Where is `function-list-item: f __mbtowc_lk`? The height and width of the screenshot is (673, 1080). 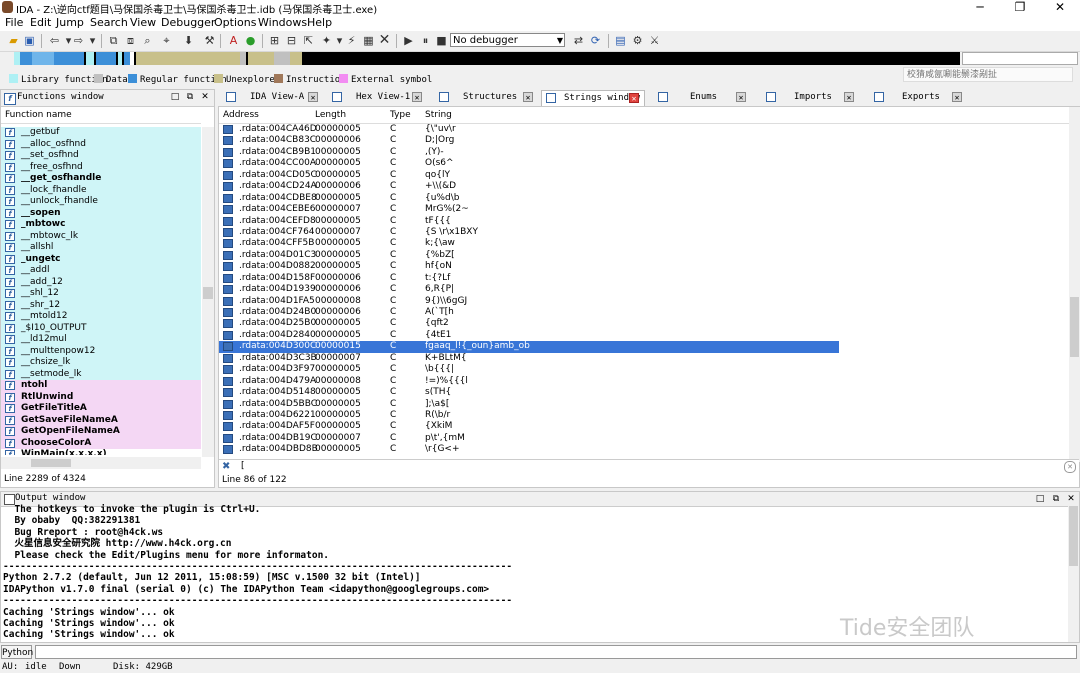 function-list-item: f __mbtowc_lk is located at coordinates (101, 236).